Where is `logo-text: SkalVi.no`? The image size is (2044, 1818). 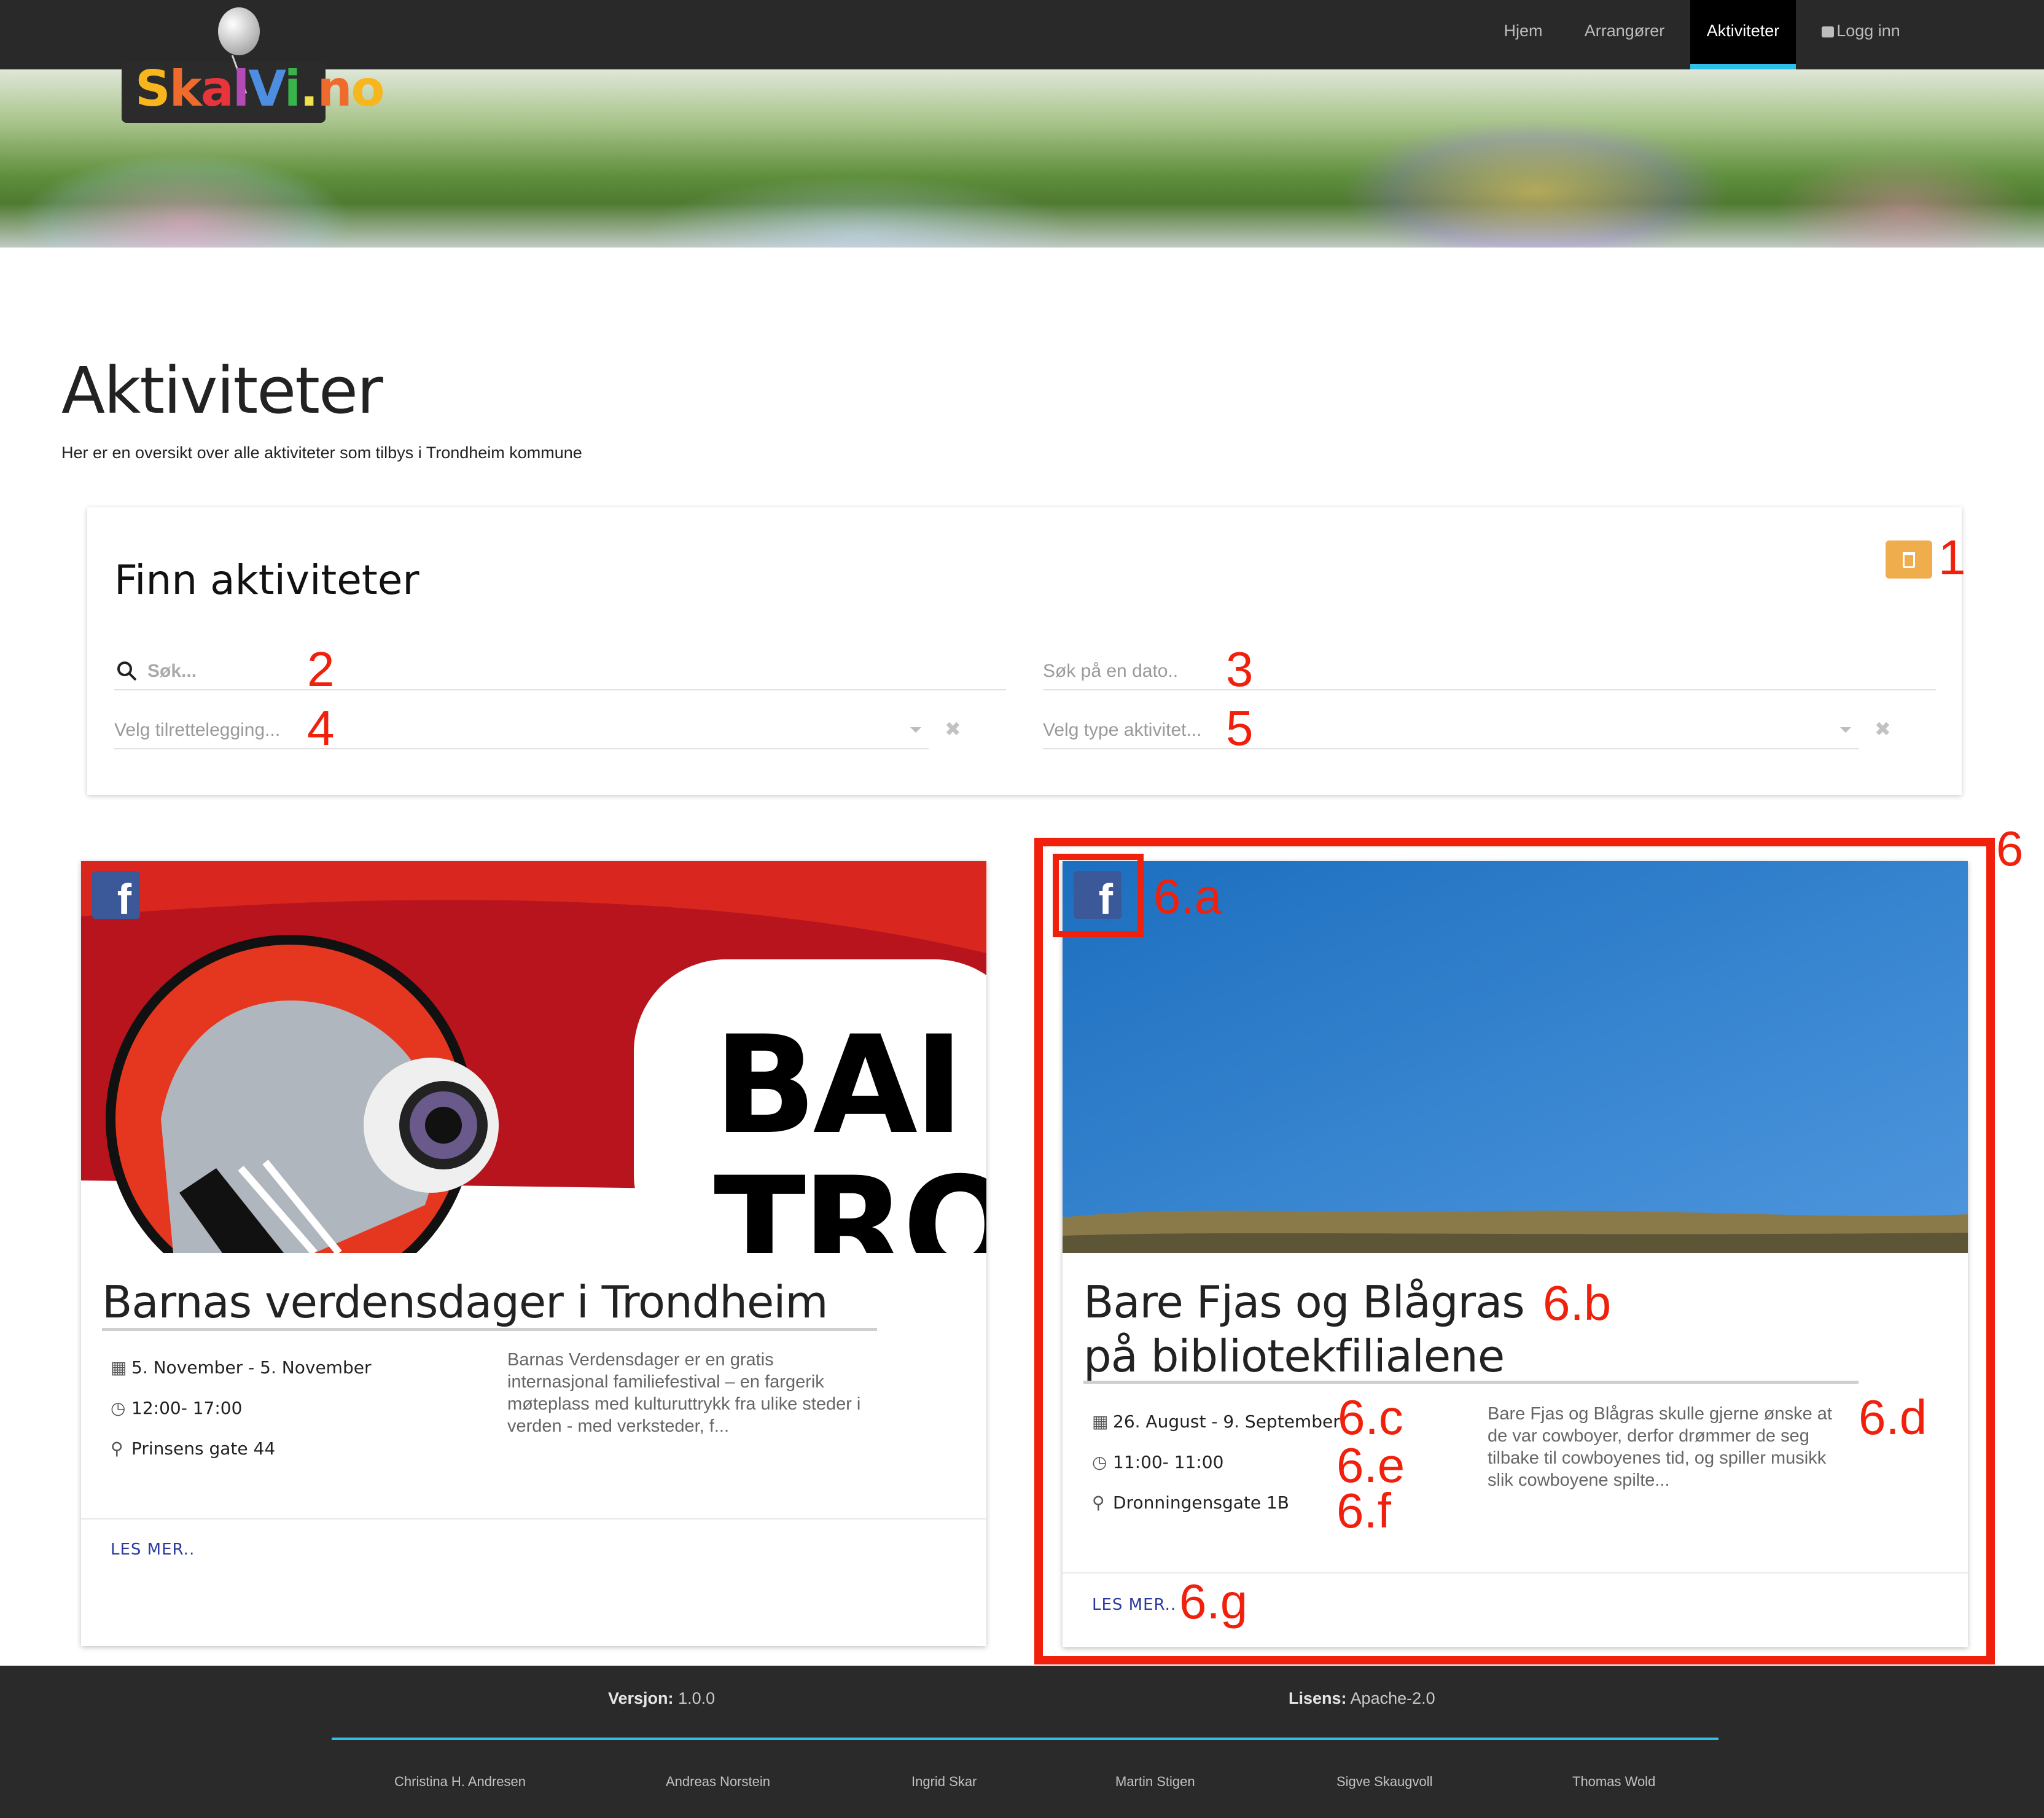
logo-text: SkalVi.no is located at coordinates (259, 88).